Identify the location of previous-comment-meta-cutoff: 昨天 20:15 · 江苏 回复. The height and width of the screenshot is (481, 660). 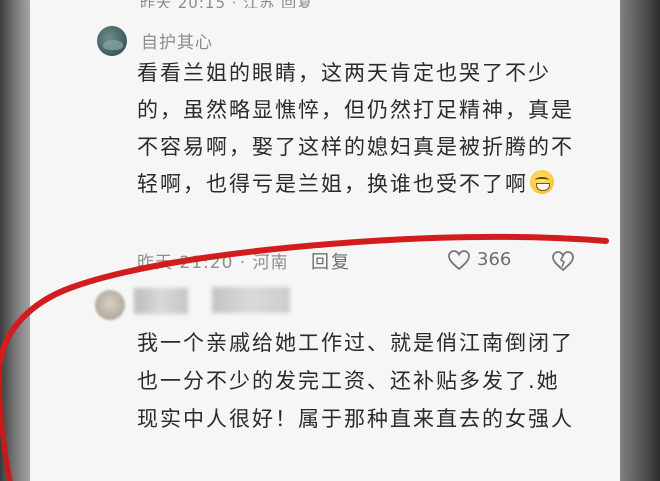
(330, 4).